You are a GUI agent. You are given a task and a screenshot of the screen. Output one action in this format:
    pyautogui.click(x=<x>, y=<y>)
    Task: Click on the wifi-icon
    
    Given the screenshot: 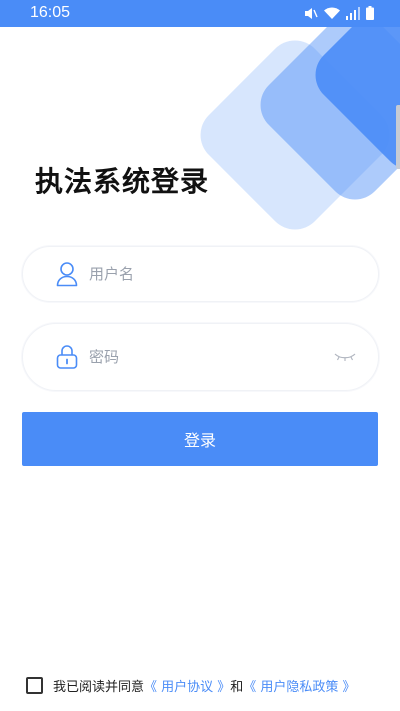 What is the action you would take?
    pyautogui.click(x=332, y=13)
    